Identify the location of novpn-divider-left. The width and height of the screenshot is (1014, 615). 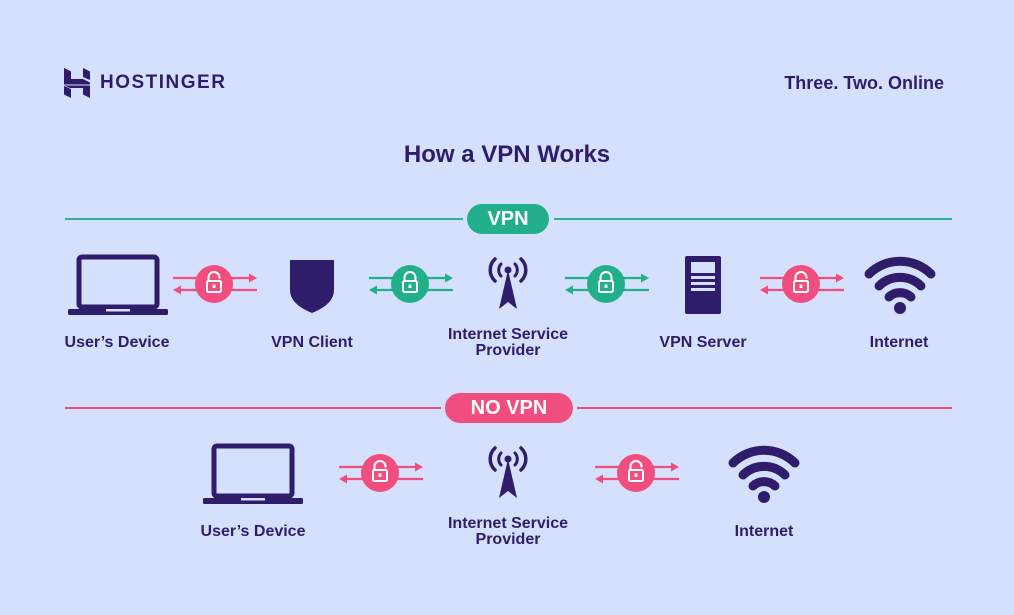
(253, 408).